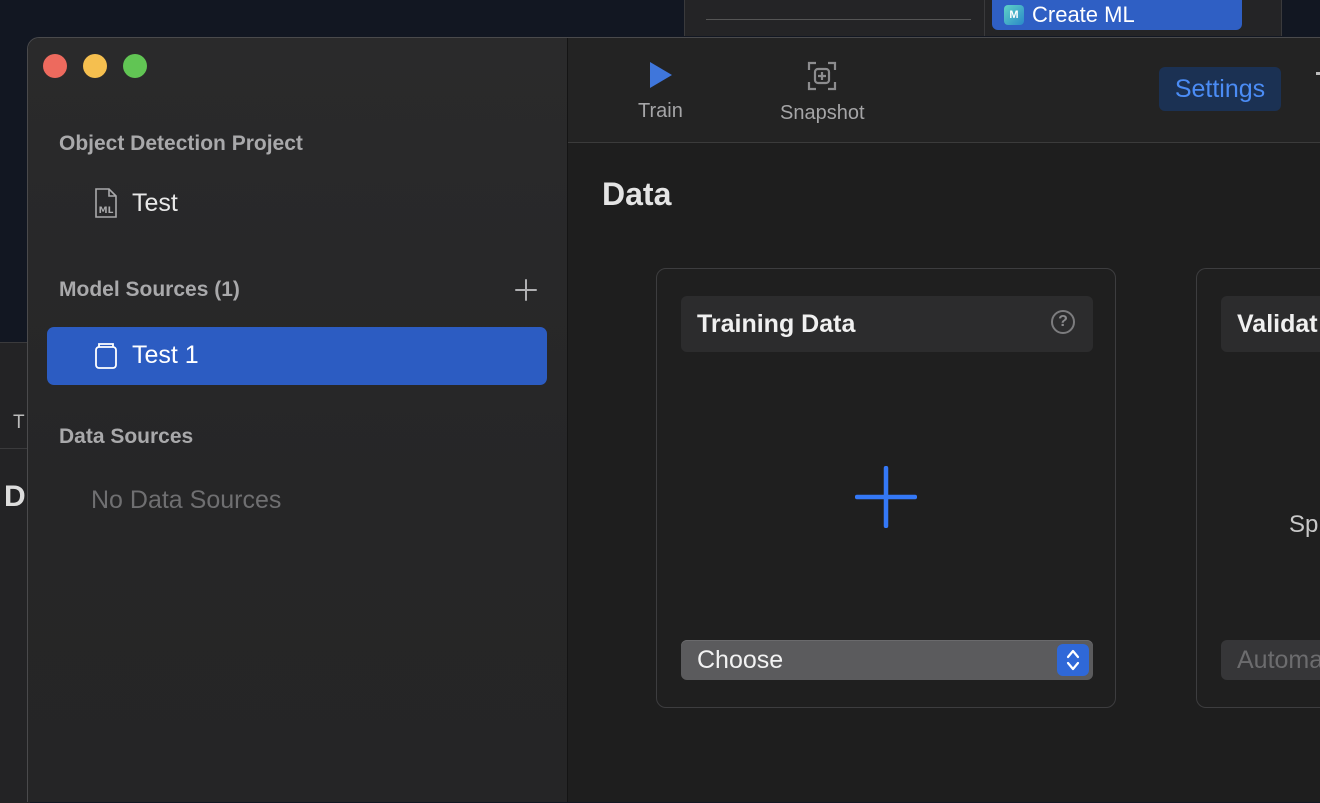 The height and width of the screenshot is (803, 1320). What do you see at coordinates (126, 436) in the screenshot?
I see `data-sources-heading: Data Sources` at bounding box center [126, 436].